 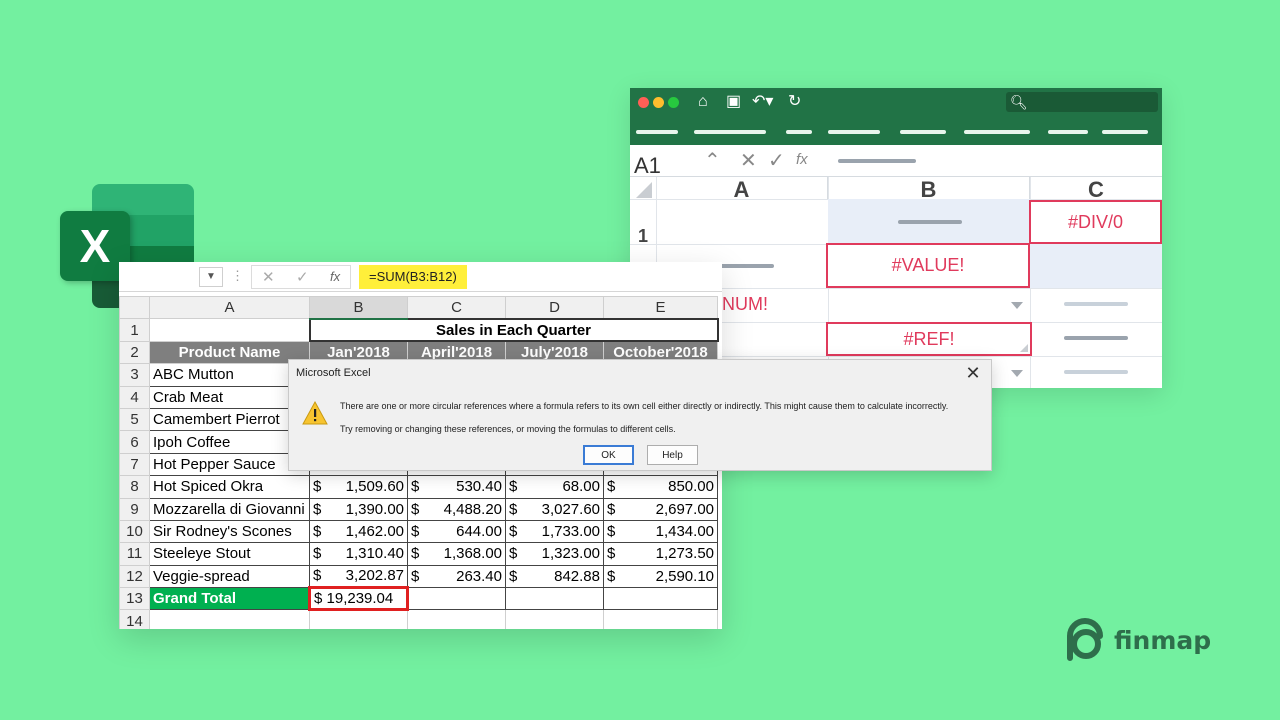 I want to click on sales-value-cell: $850.00, so click(x=660, y=487).